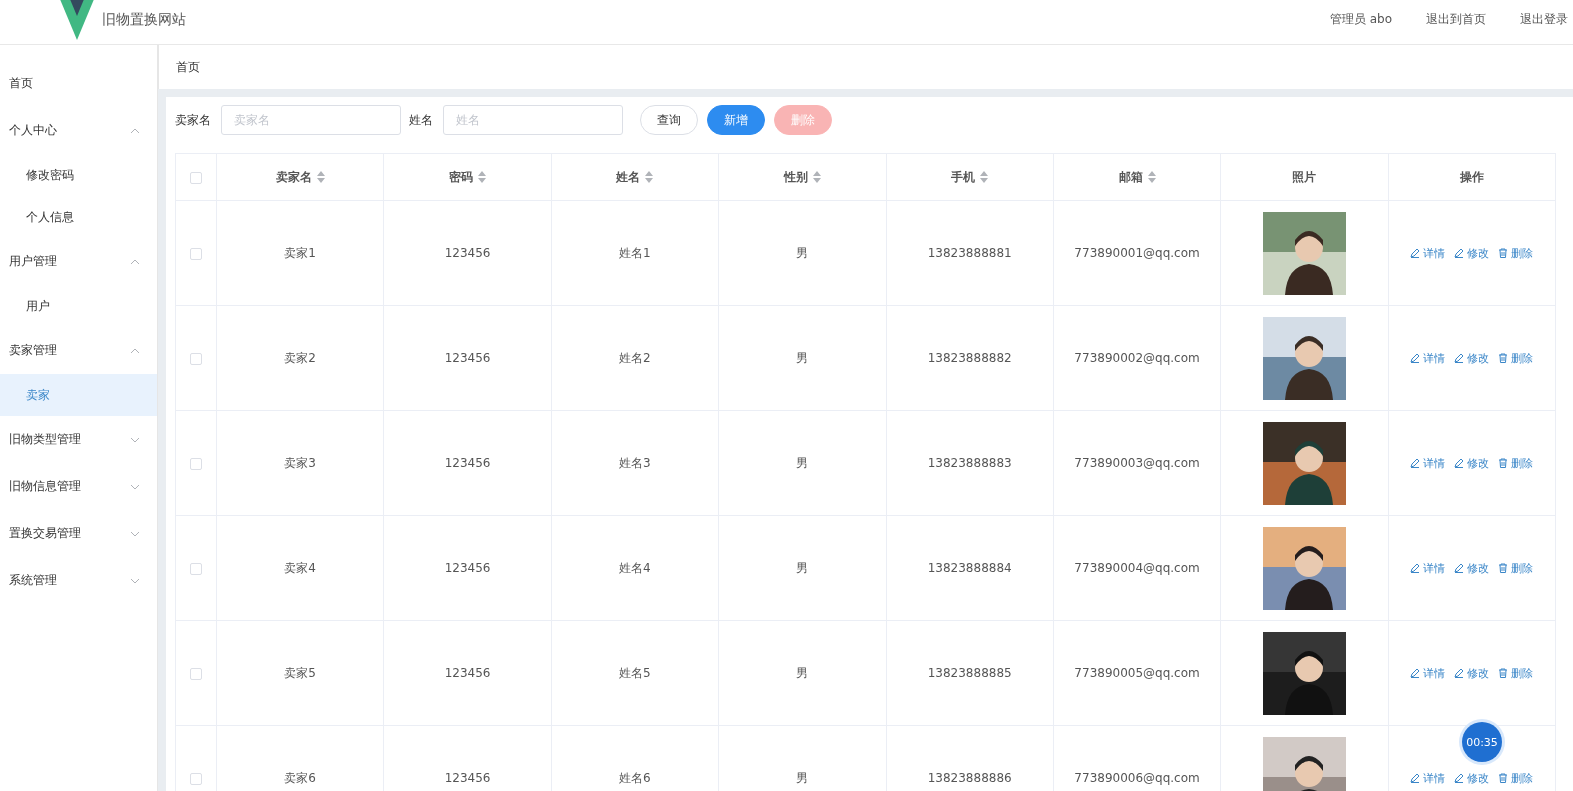 Image resolution: width=1573 pixels, height=791 pixels. Describe the element at coordinates (635, 177) in the screenshot. I see `column-header: 姓名` at that location.